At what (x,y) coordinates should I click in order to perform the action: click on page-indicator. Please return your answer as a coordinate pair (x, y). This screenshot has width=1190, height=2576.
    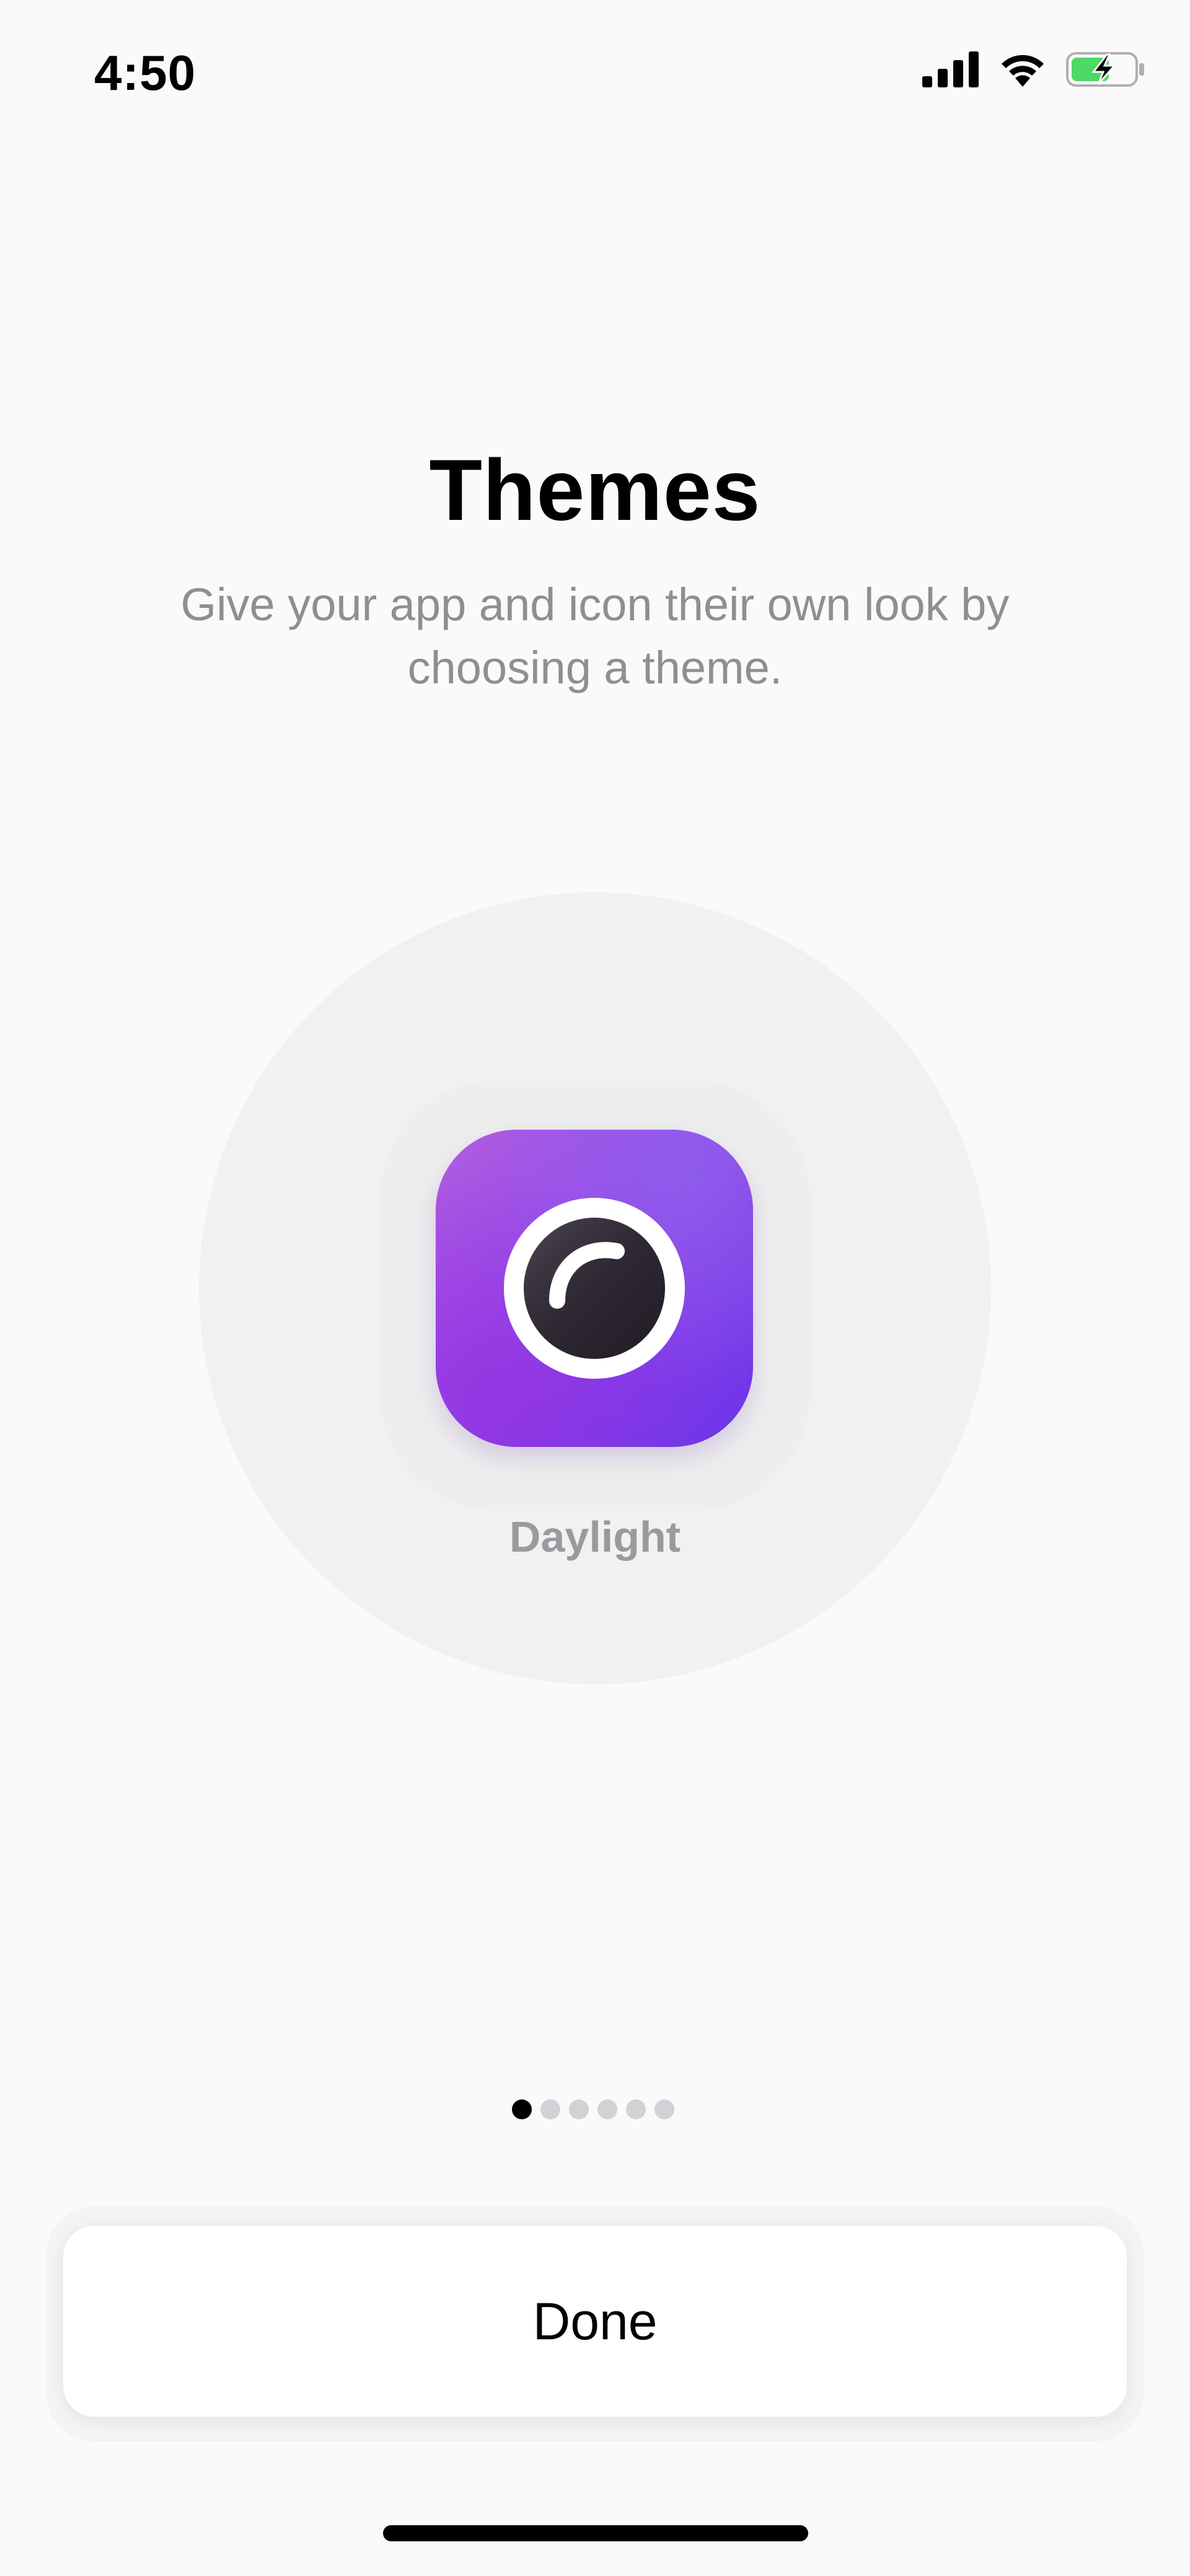
    Looking at the image, I should click on (593, 2109).